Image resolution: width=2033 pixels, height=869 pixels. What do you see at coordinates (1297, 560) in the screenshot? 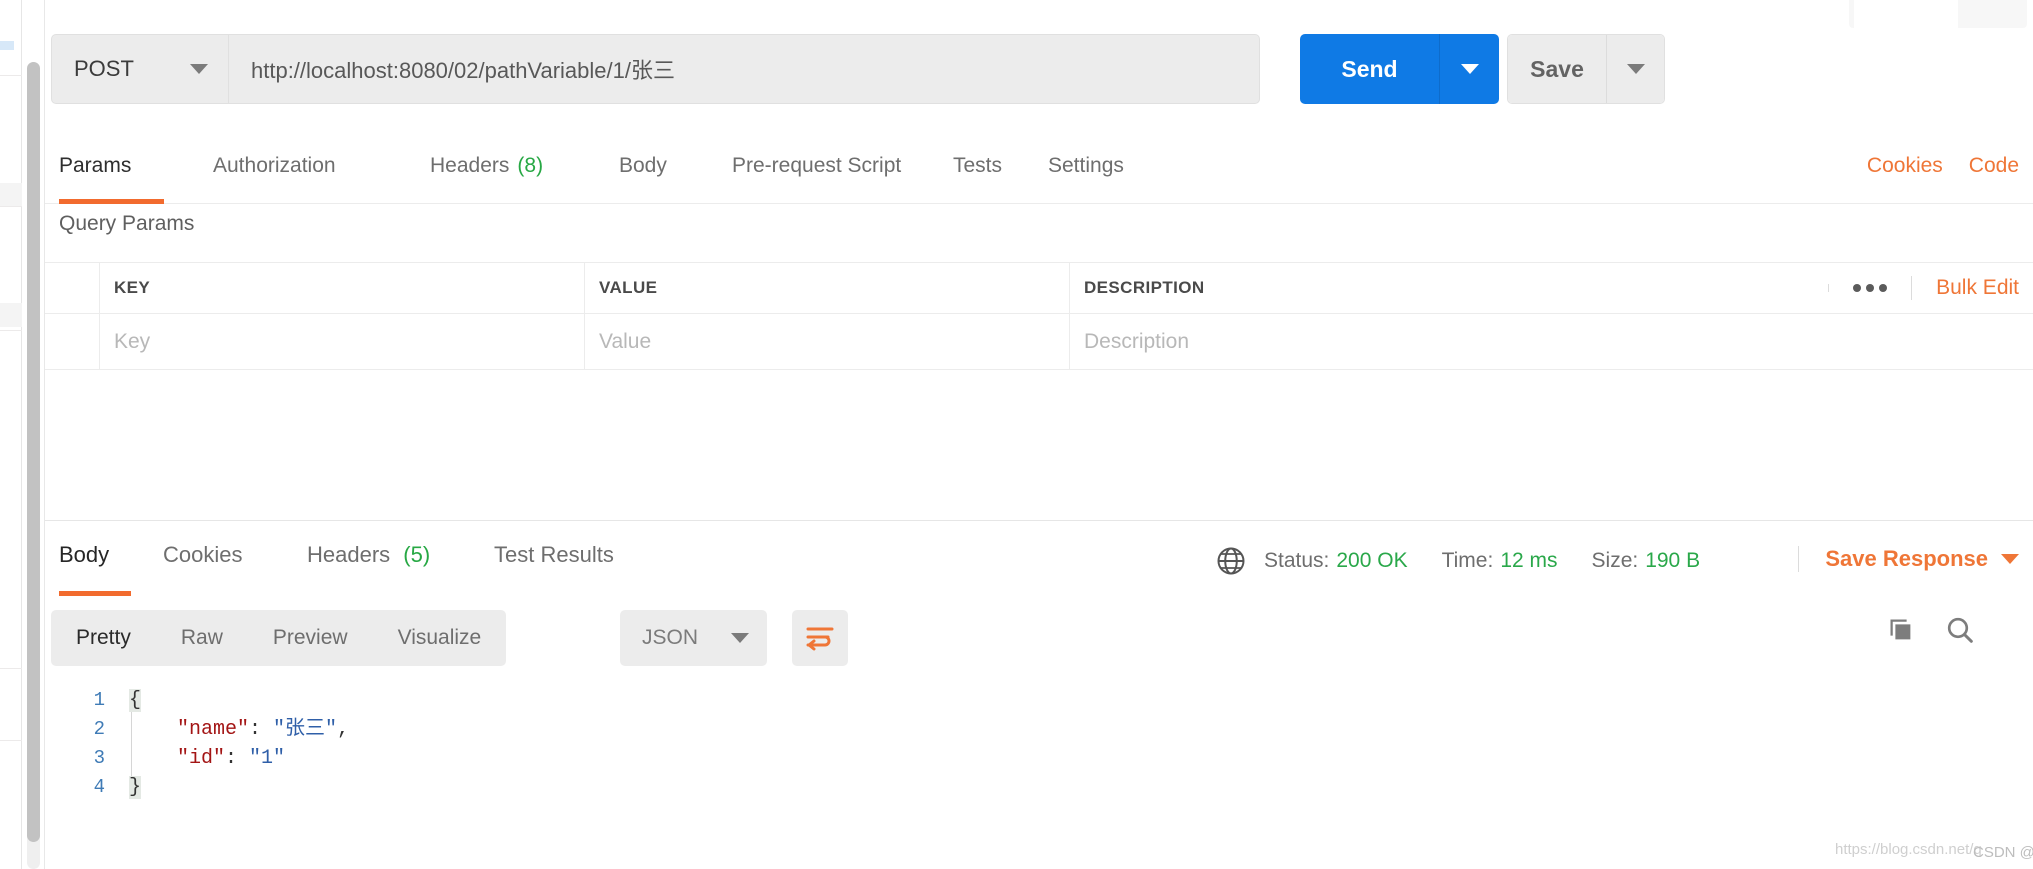
I see `status-label: Status:` at bounding box center [1297, 560].